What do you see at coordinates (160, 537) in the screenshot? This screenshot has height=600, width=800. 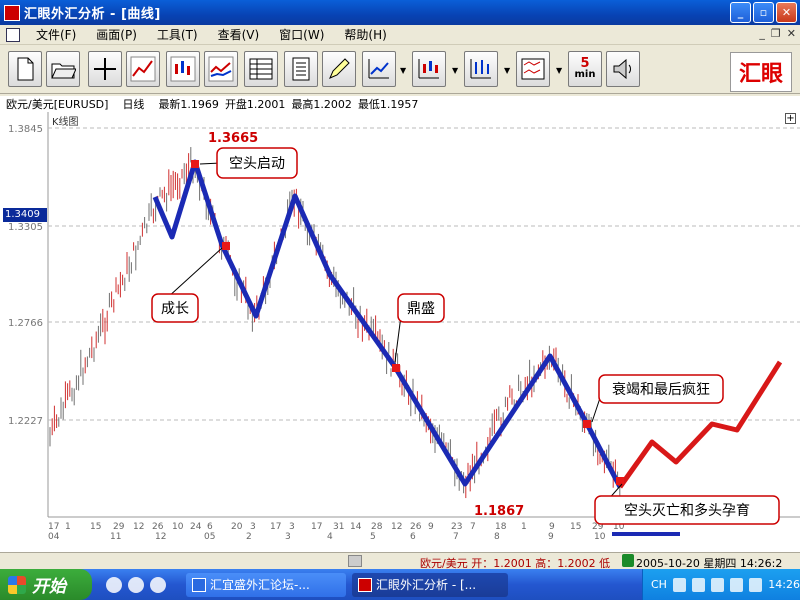 I see `x-tick-month: 12` at bounding box center [160, 537].